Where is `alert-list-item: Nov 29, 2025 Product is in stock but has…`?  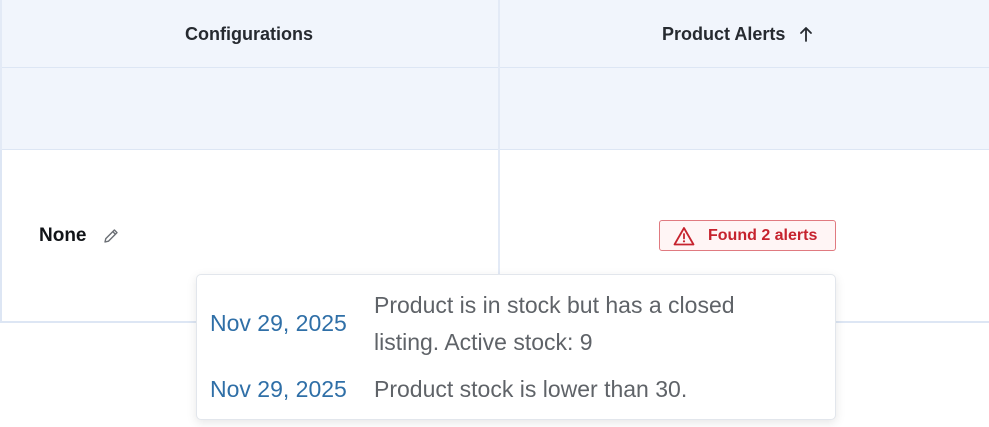
alert-list-item: Nov 29, 2025 Product is in stock but has… is located at coordinates (495, 324).